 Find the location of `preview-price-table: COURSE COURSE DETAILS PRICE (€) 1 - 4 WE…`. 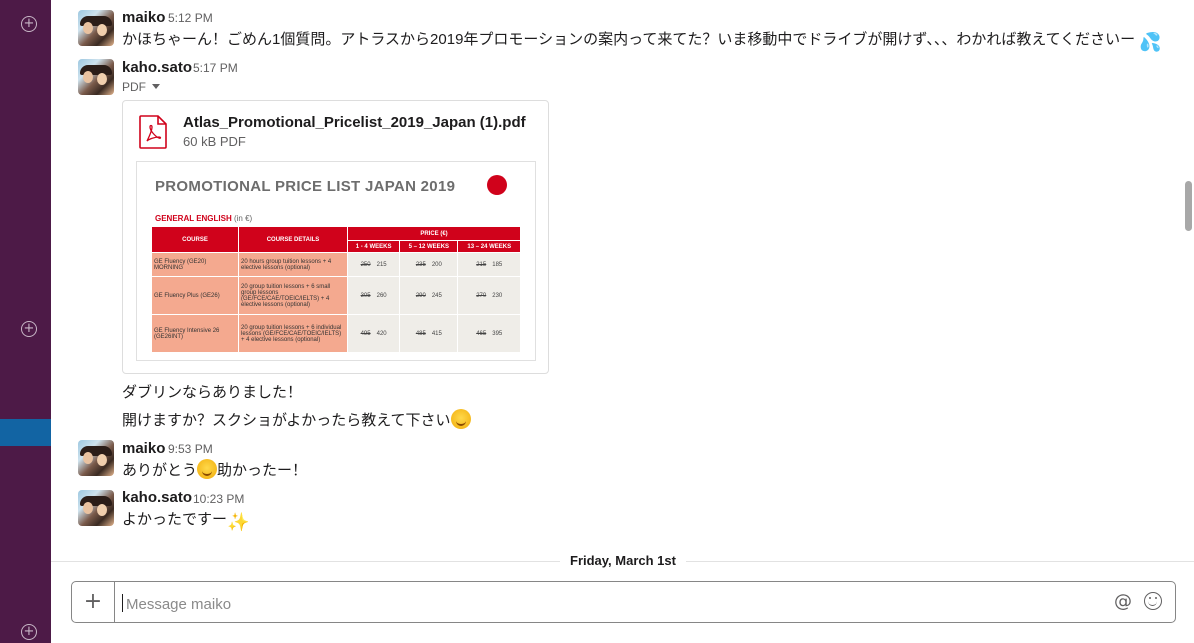

preview-price-table: COURSE COURSE DETAILS PRICE (€) 1 - 4 WE… is located at coordinates (336, 289).